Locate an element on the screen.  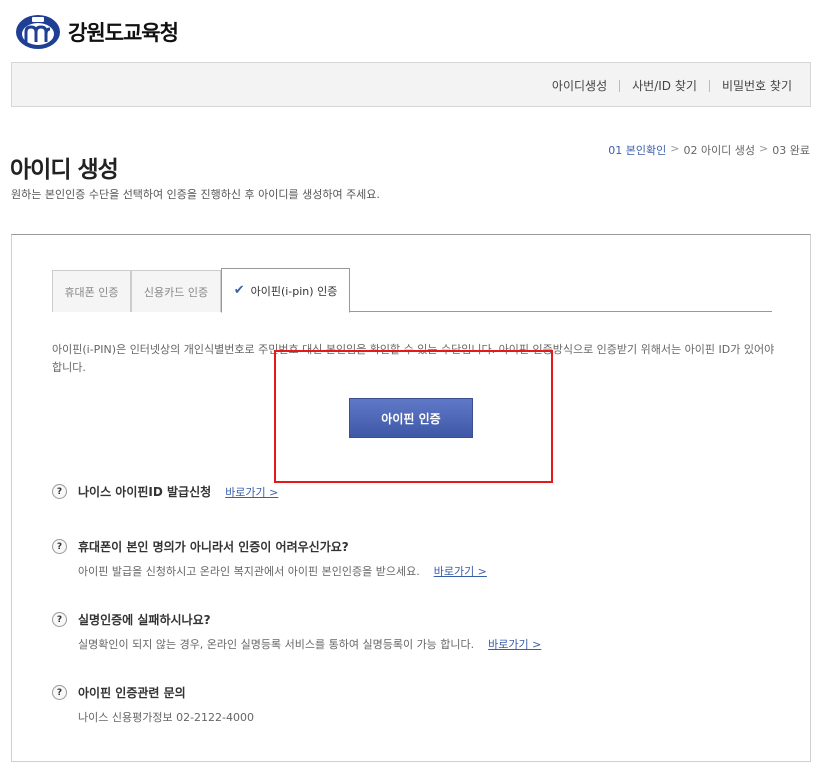
faq-title: 아이핀 인증관련 문의 is located at coordinates (132, 693).